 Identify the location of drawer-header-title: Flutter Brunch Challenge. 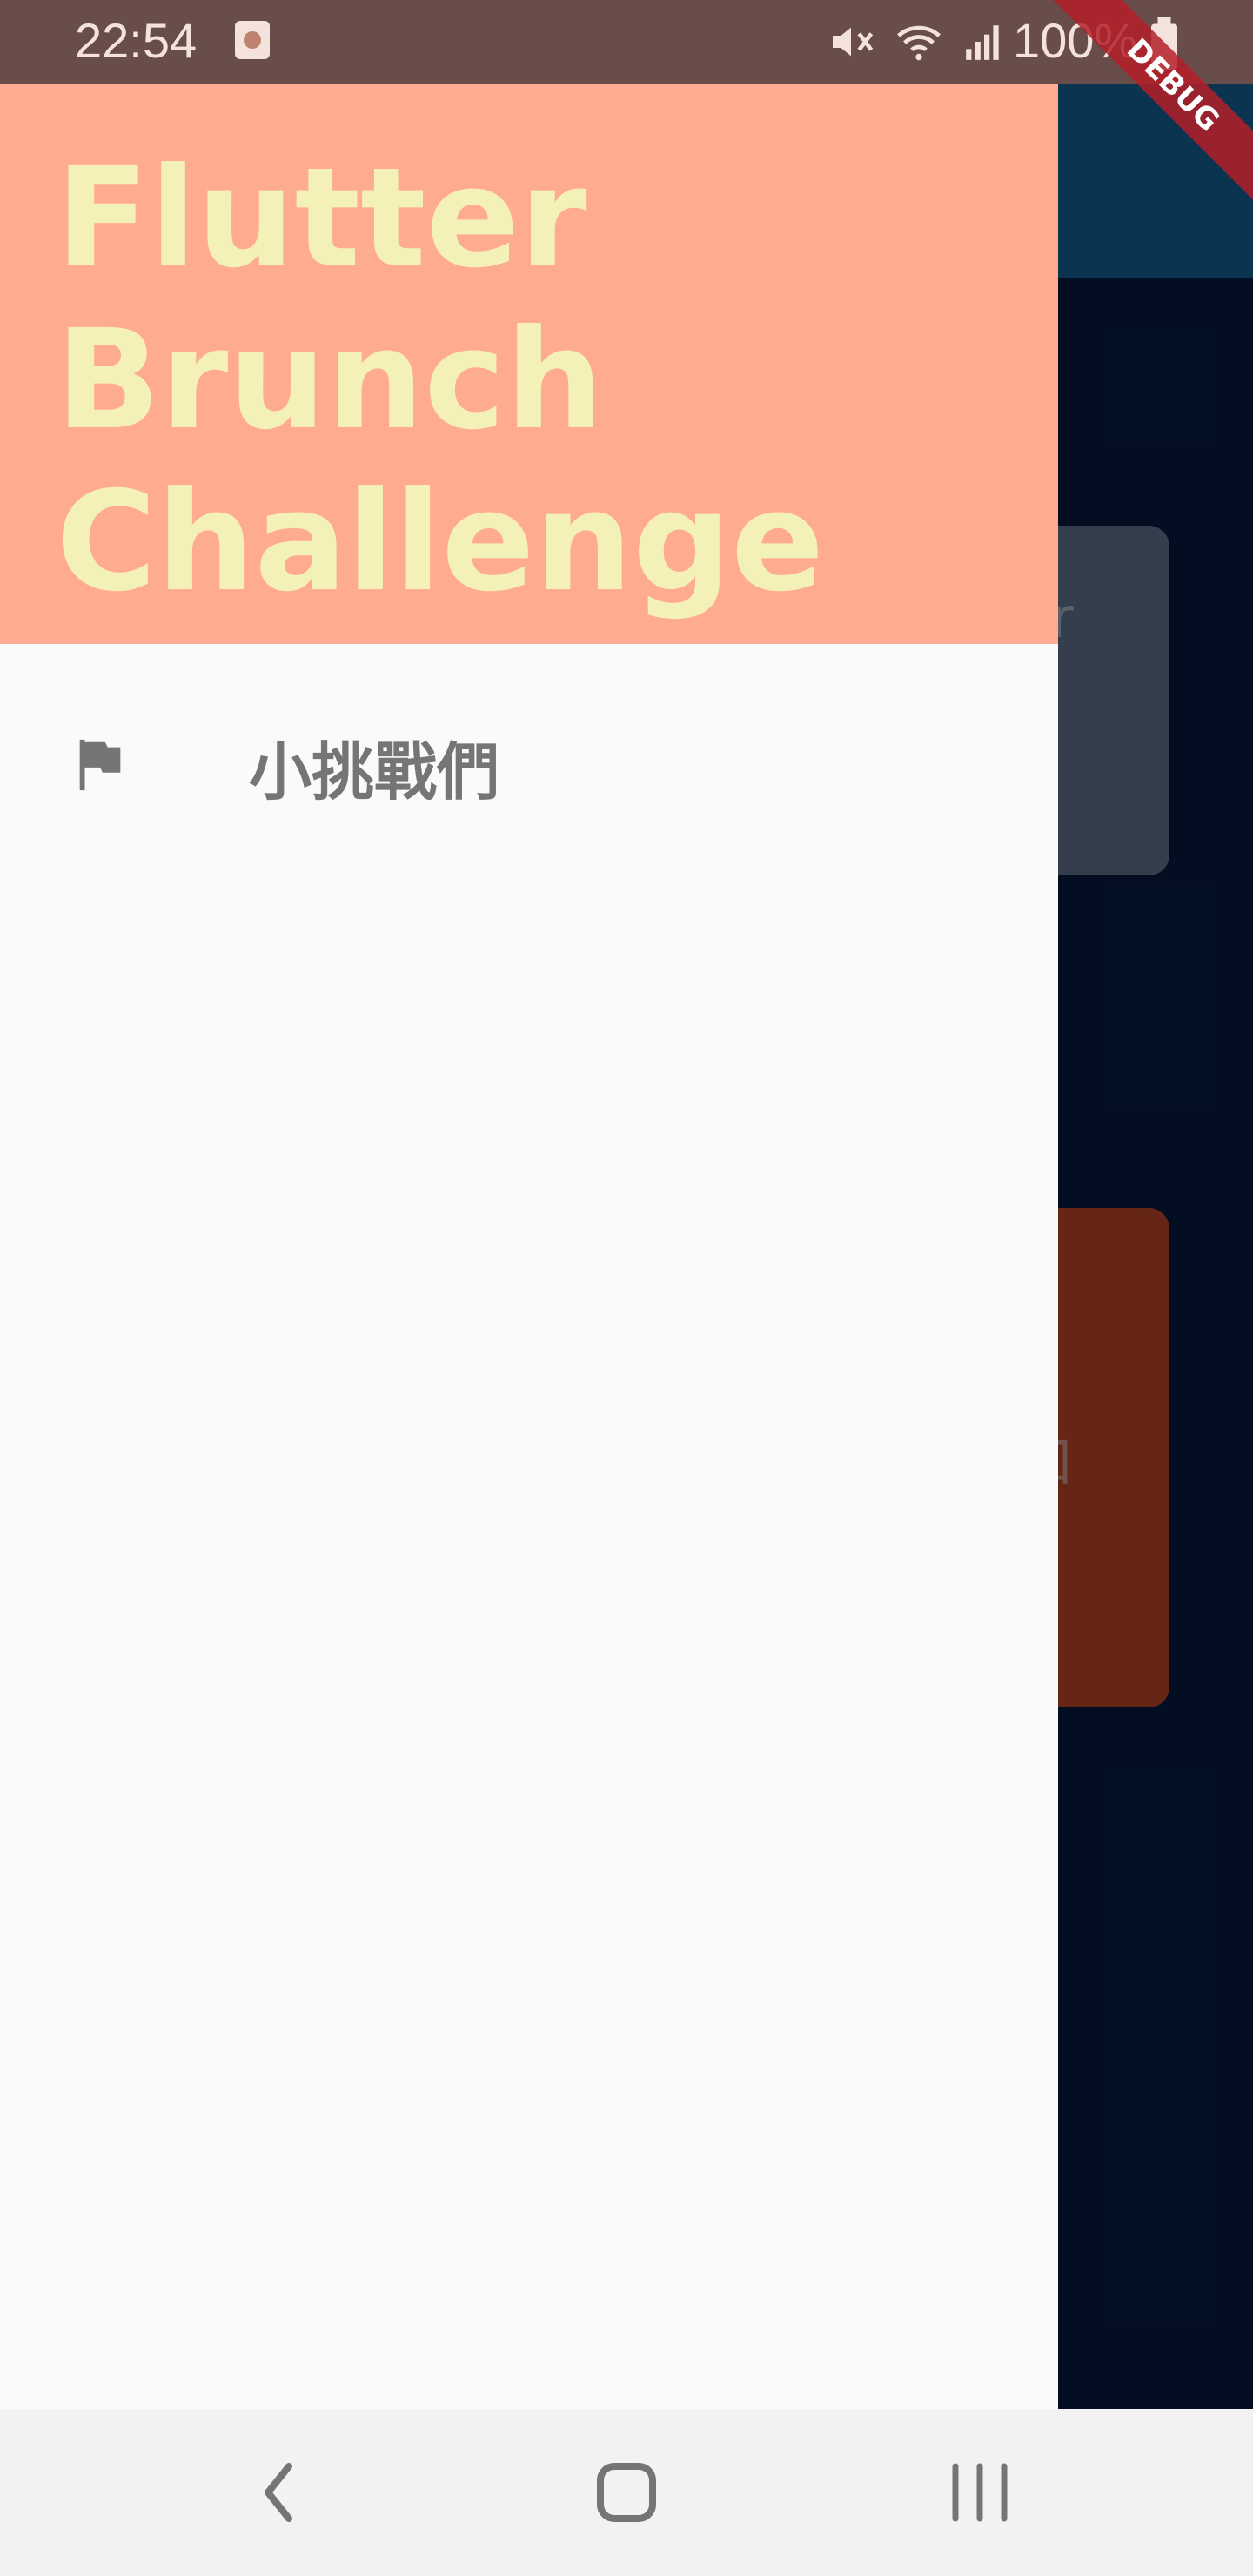
(440, 380).